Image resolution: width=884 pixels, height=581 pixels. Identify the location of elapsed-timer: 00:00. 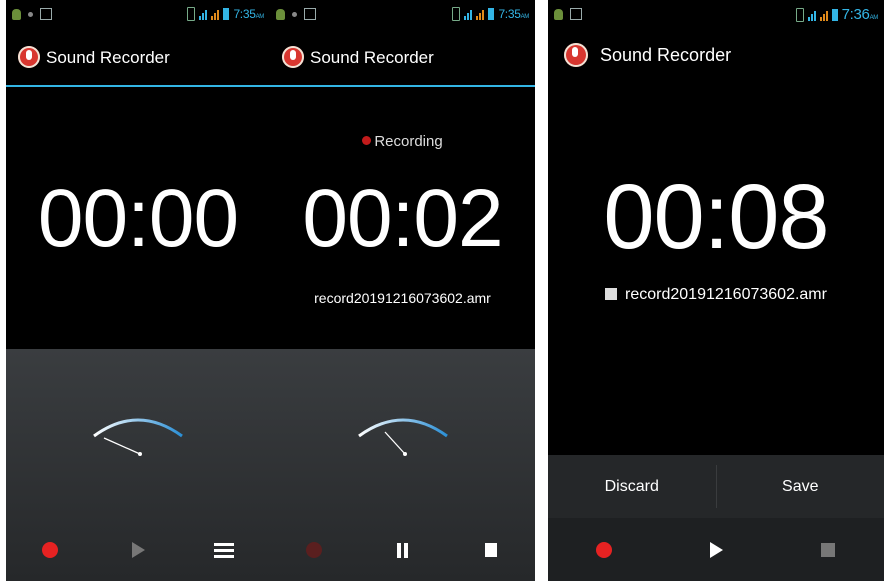
(138, 218).